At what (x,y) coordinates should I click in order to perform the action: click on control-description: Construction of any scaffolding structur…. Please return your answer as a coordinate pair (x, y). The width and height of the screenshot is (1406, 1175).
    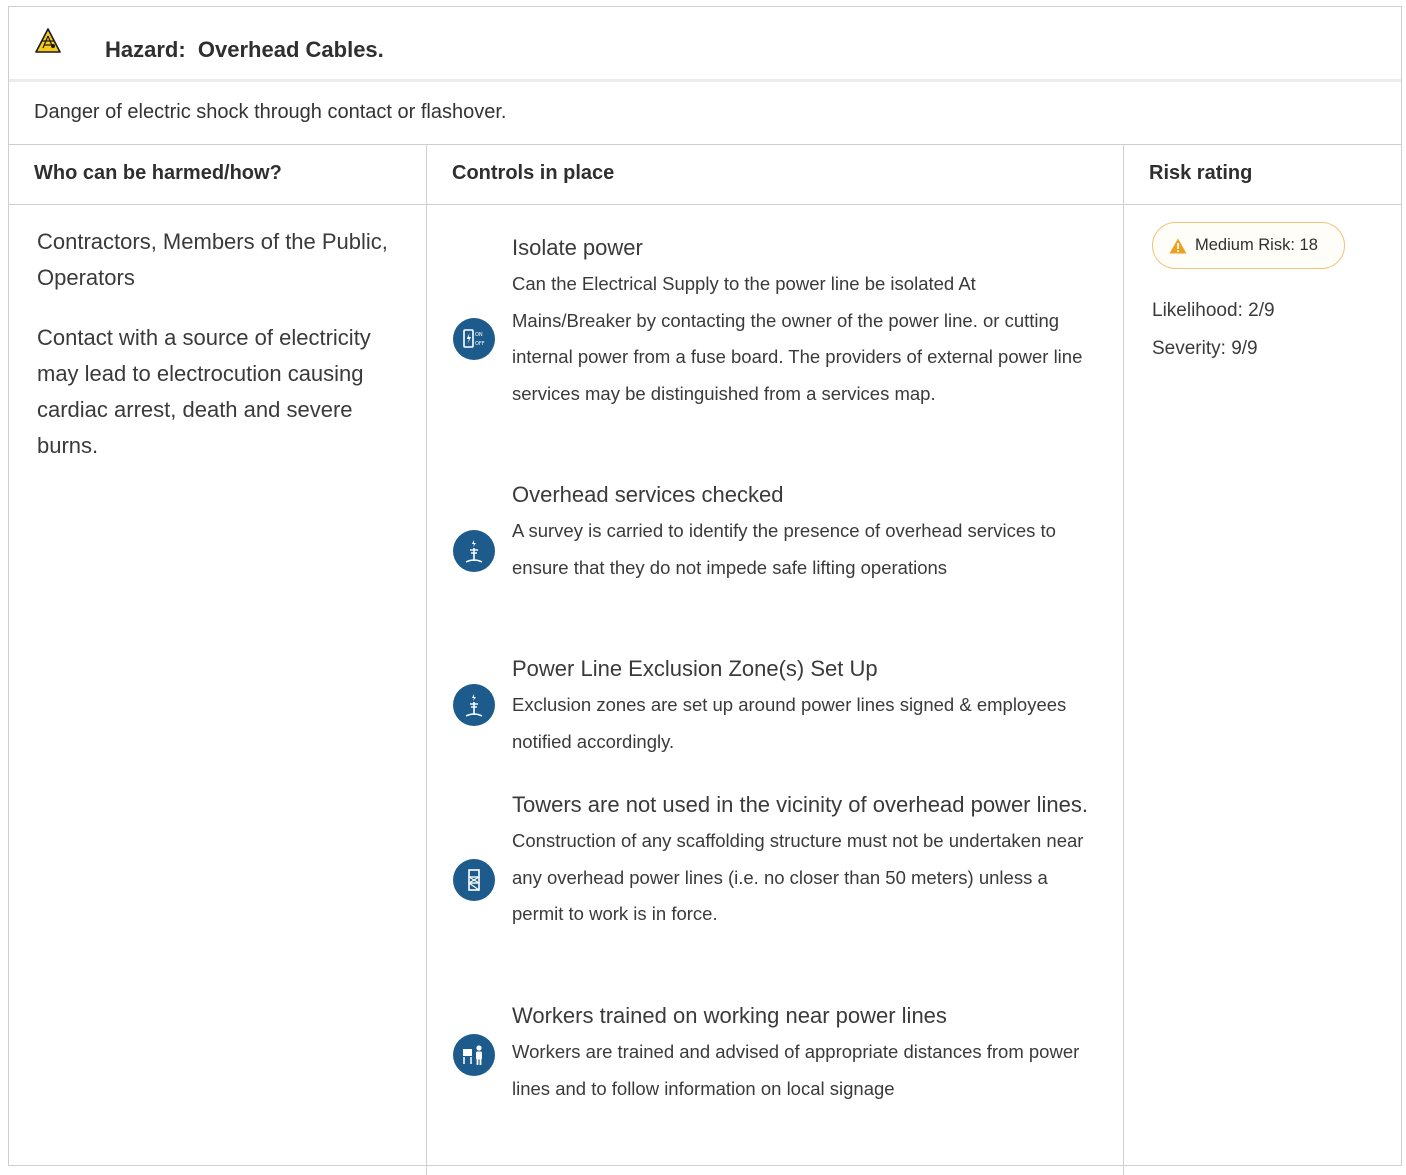
    Looking at the image, I should click on (798, 877).